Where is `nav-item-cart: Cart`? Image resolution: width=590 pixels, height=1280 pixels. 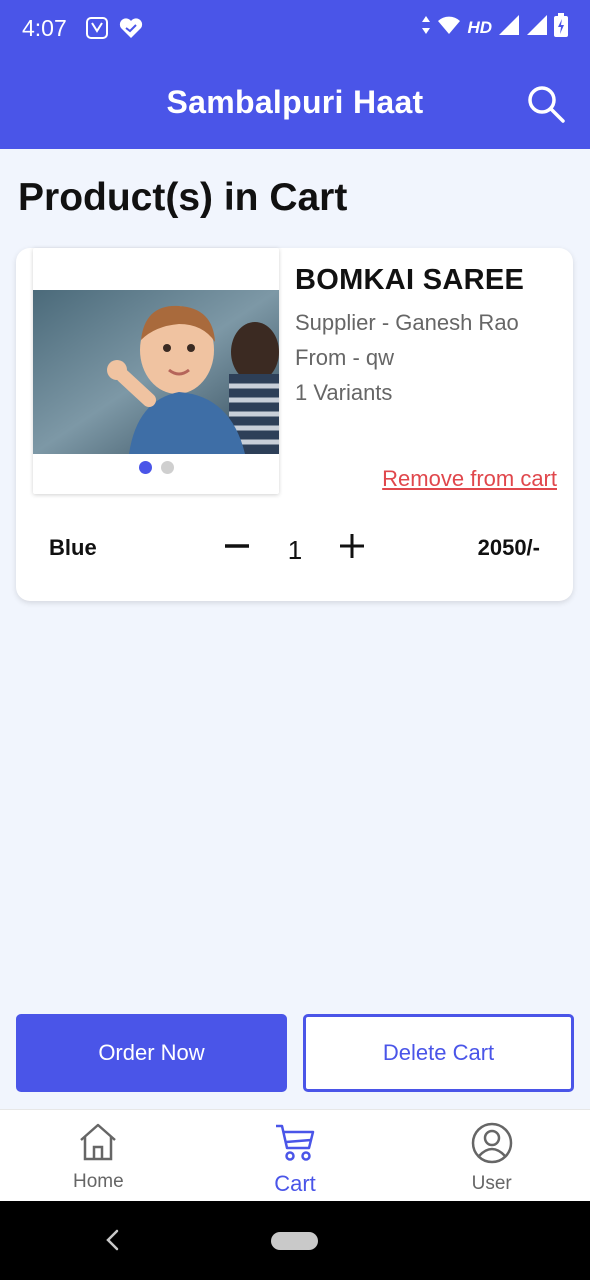 nav-item-cart: Cart is located at coordinates (295, 1155).